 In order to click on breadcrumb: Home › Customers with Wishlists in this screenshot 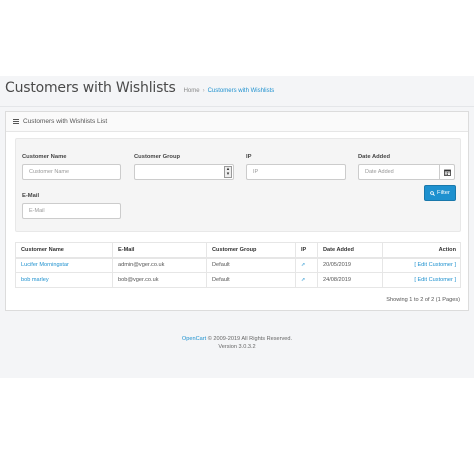, I will do `click(229, 91)`.